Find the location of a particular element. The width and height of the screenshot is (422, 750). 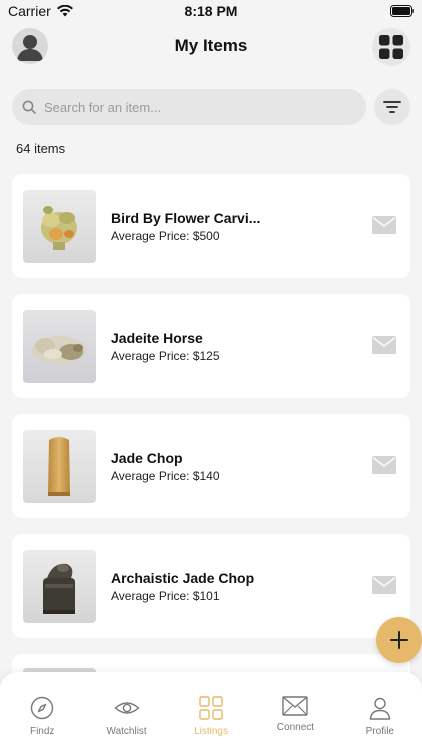

search-input is located at coordinates (194, 107).